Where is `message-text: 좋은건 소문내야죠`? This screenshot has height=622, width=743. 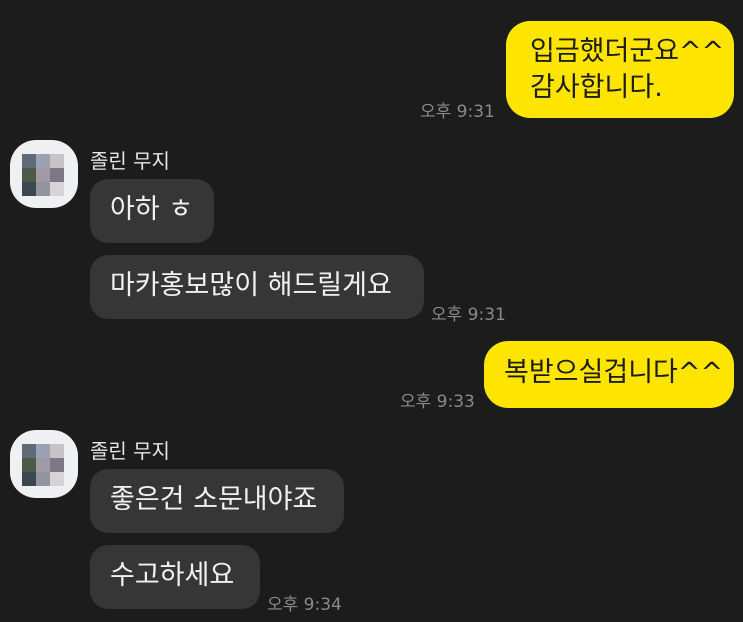 message-text: 좋은건 소문내야죠 is located at coordinates (214, 499).